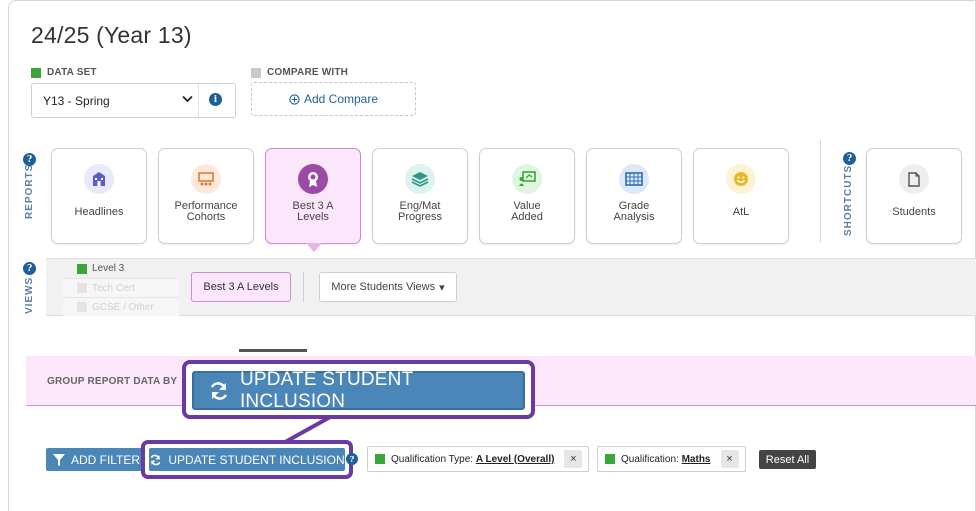 This screenshot has height=511, width=976. What do you see at coordinates (133, 100) in the screenshot?
I see `dataset-select: Y13 - Spring` at bounding box center [133, 100].